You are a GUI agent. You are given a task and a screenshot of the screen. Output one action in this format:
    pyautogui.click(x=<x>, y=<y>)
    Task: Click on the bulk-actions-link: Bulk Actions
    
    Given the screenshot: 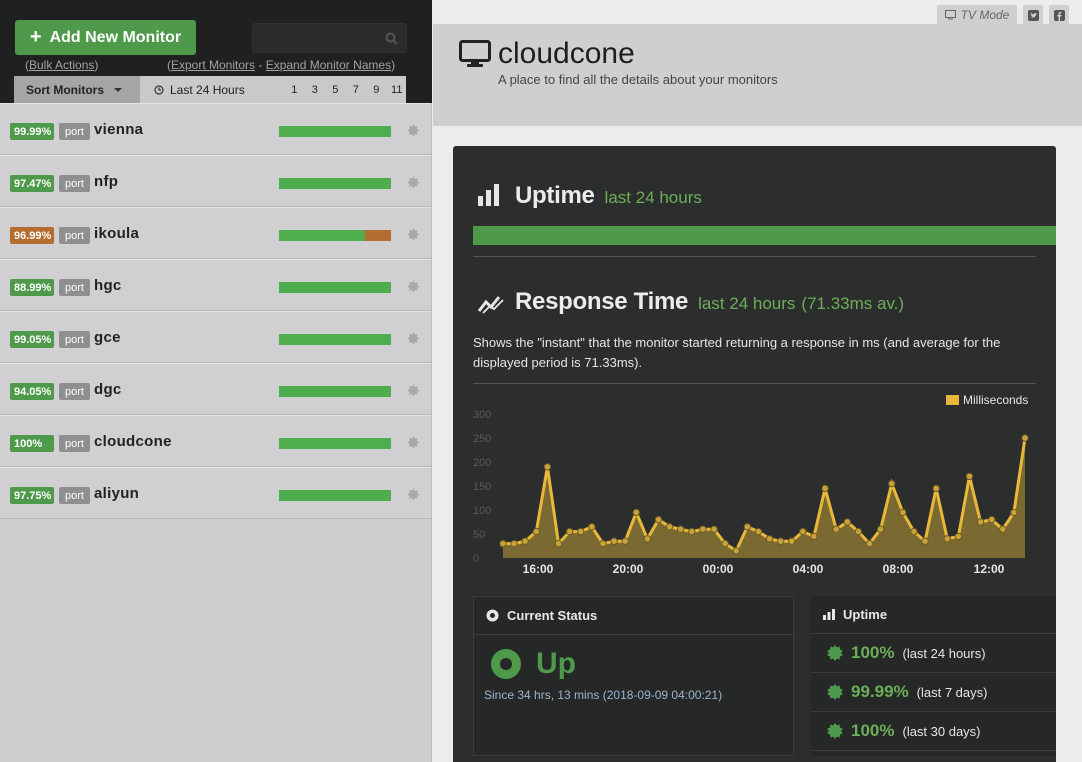 What is the action you would take?
    pyautogui.click(x=61, y=65)
    